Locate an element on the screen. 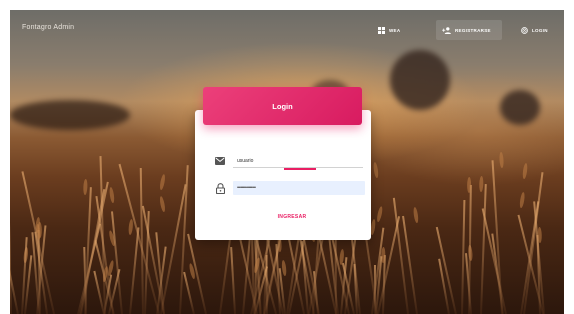 Image resolution: width=574 pixels, height=314 pixels. nav-item-login: LOGIN is located at coordinates (534, 30).